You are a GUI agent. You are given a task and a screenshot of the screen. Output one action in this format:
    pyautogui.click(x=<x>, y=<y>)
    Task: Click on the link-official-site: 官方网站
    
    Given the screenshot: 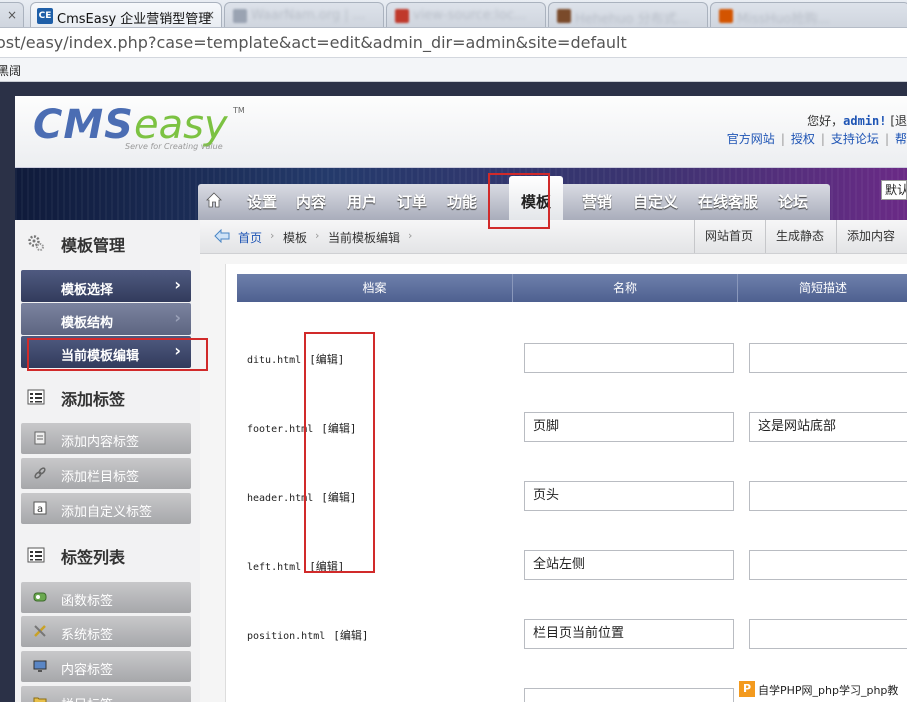 What is the action you would take?
    pyautogui.click(x=751, y=139)
    